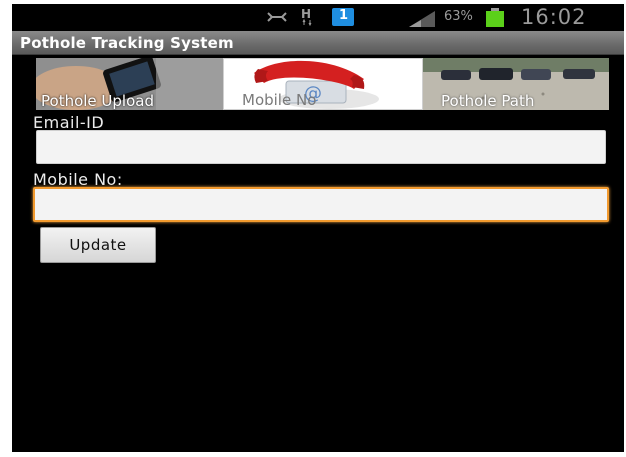 The height and width of the screenshot is (457, 626). I want to click on tab-label: Pothole Path, so click(488, 101).